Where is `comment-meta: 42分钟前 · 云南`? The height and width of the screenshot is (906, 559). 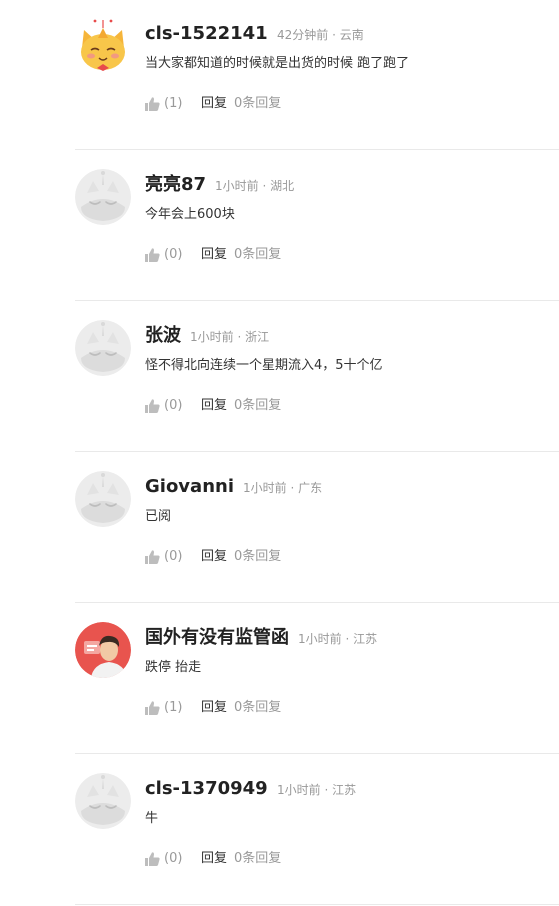
comment-meta: 42分钟前 · 云南 is located at coordinates (320, 35).